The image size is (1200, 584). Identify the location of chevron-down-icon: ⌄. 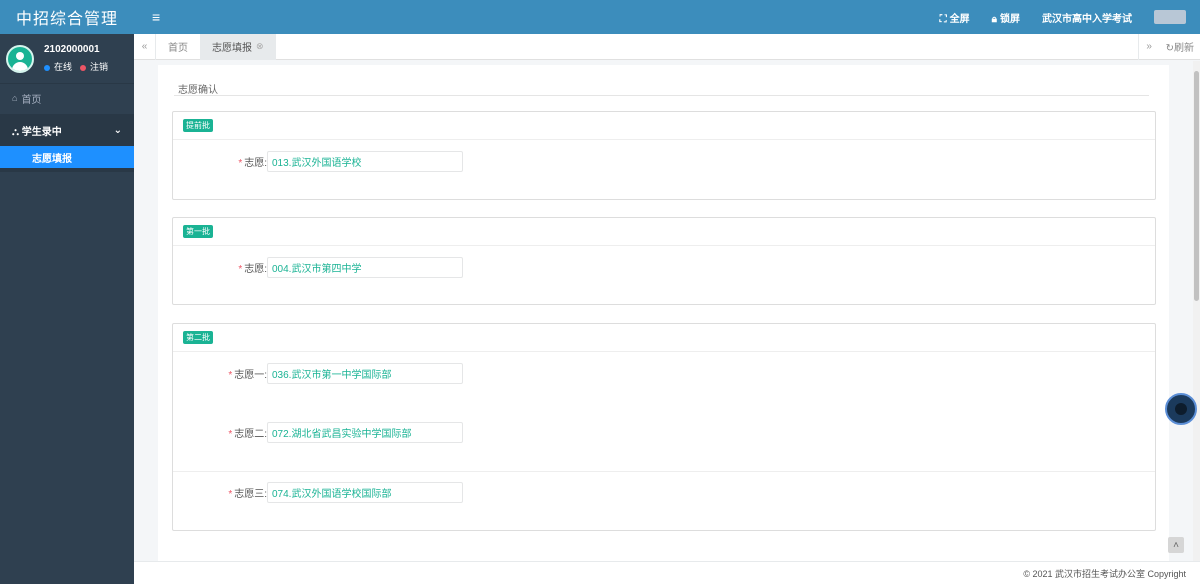
(117, 130).